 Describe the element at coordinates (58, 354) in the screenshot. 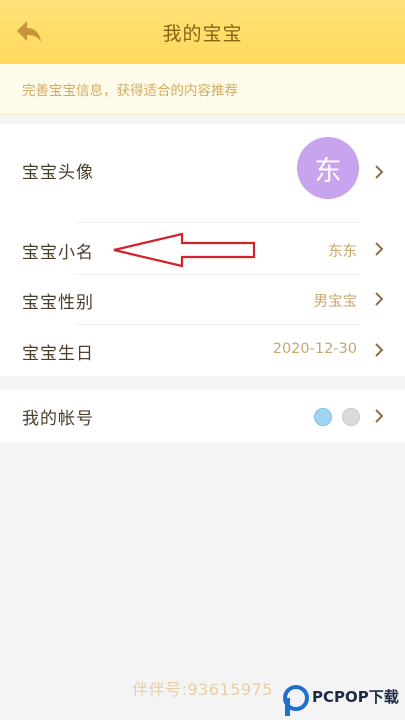

I see `birthday-label: 宝宝生日` at that location.